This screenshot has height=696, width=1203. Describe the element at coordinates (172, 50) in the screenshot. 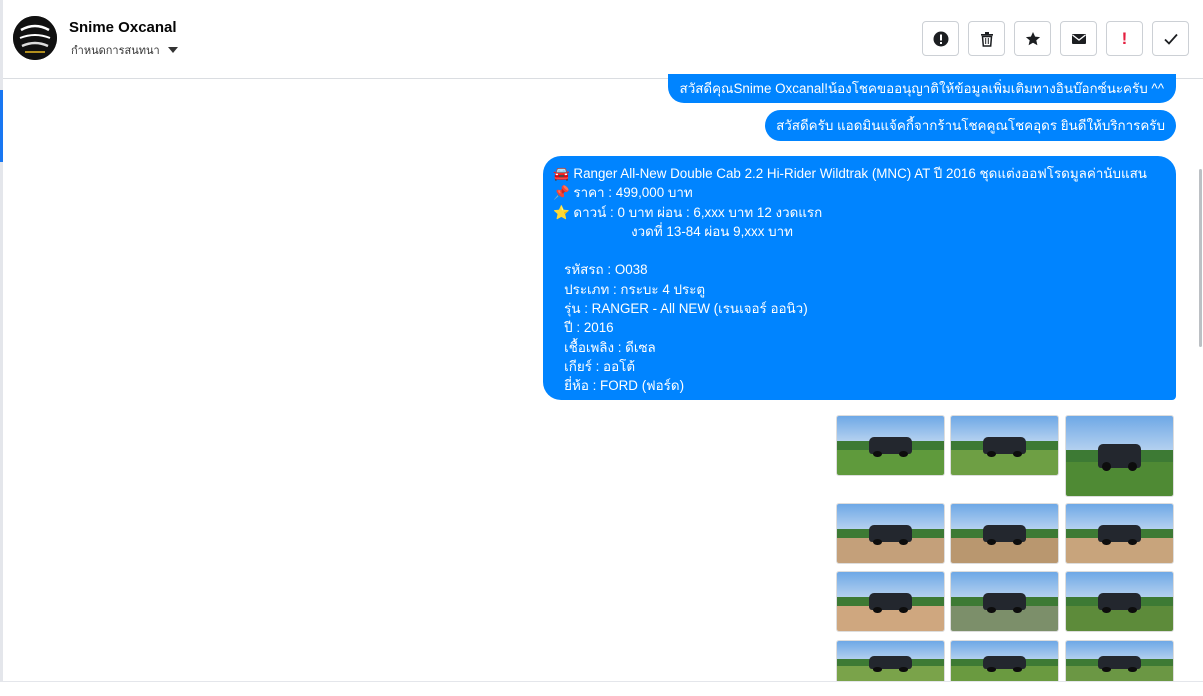

I see `caret-down-icon` at that location.